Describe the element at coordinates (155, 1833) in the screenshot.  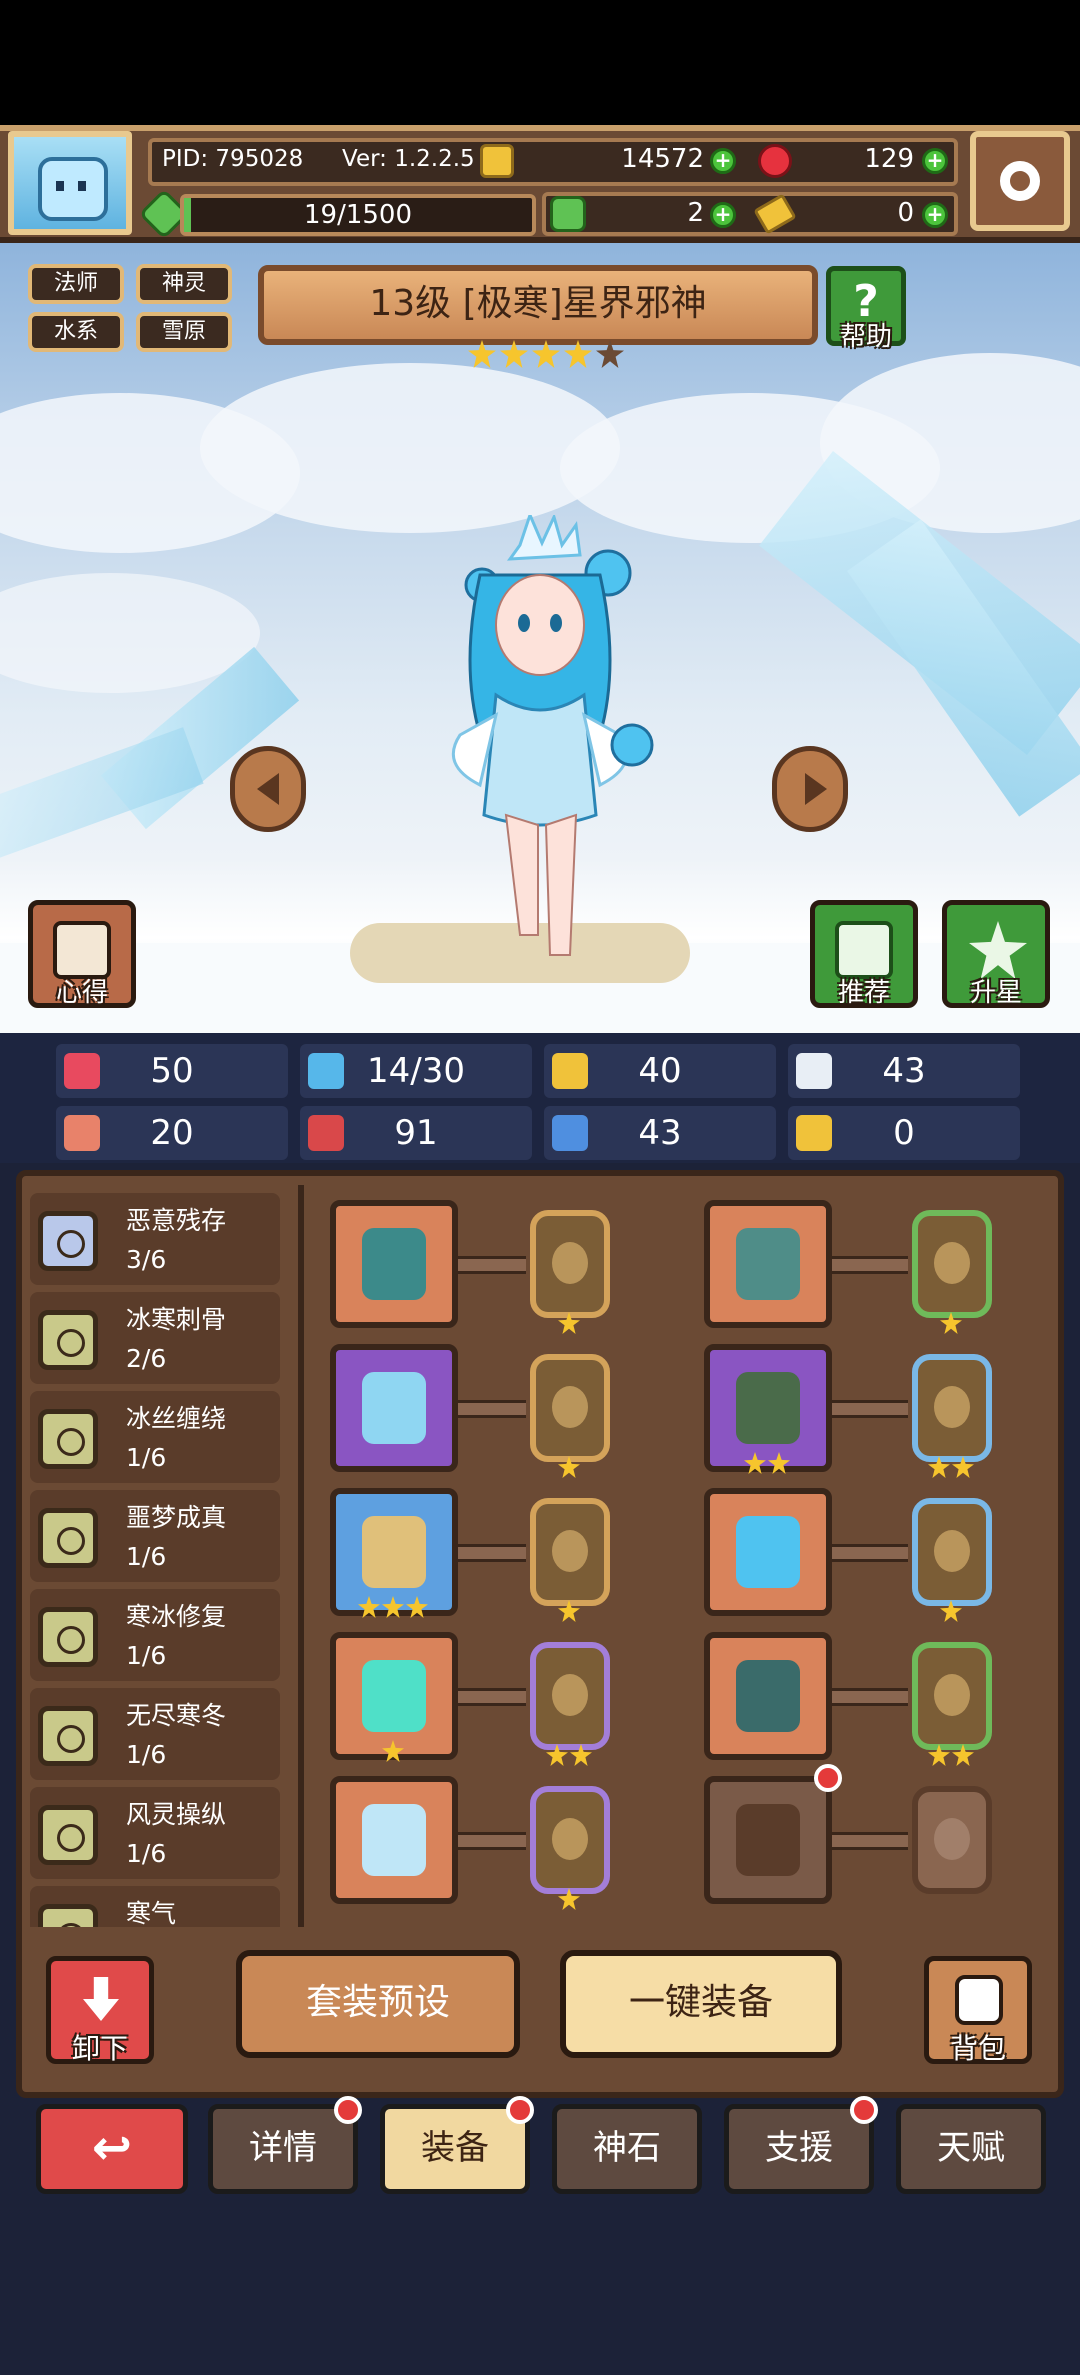
I see `set-bonus-item: 风灵操纵 1/6` at that location.